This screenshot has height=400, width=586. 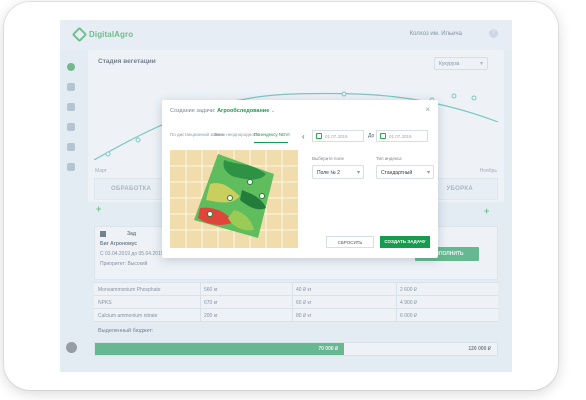 I want to click on index-select-label: Тип индекса, so click(x=389, y=158).